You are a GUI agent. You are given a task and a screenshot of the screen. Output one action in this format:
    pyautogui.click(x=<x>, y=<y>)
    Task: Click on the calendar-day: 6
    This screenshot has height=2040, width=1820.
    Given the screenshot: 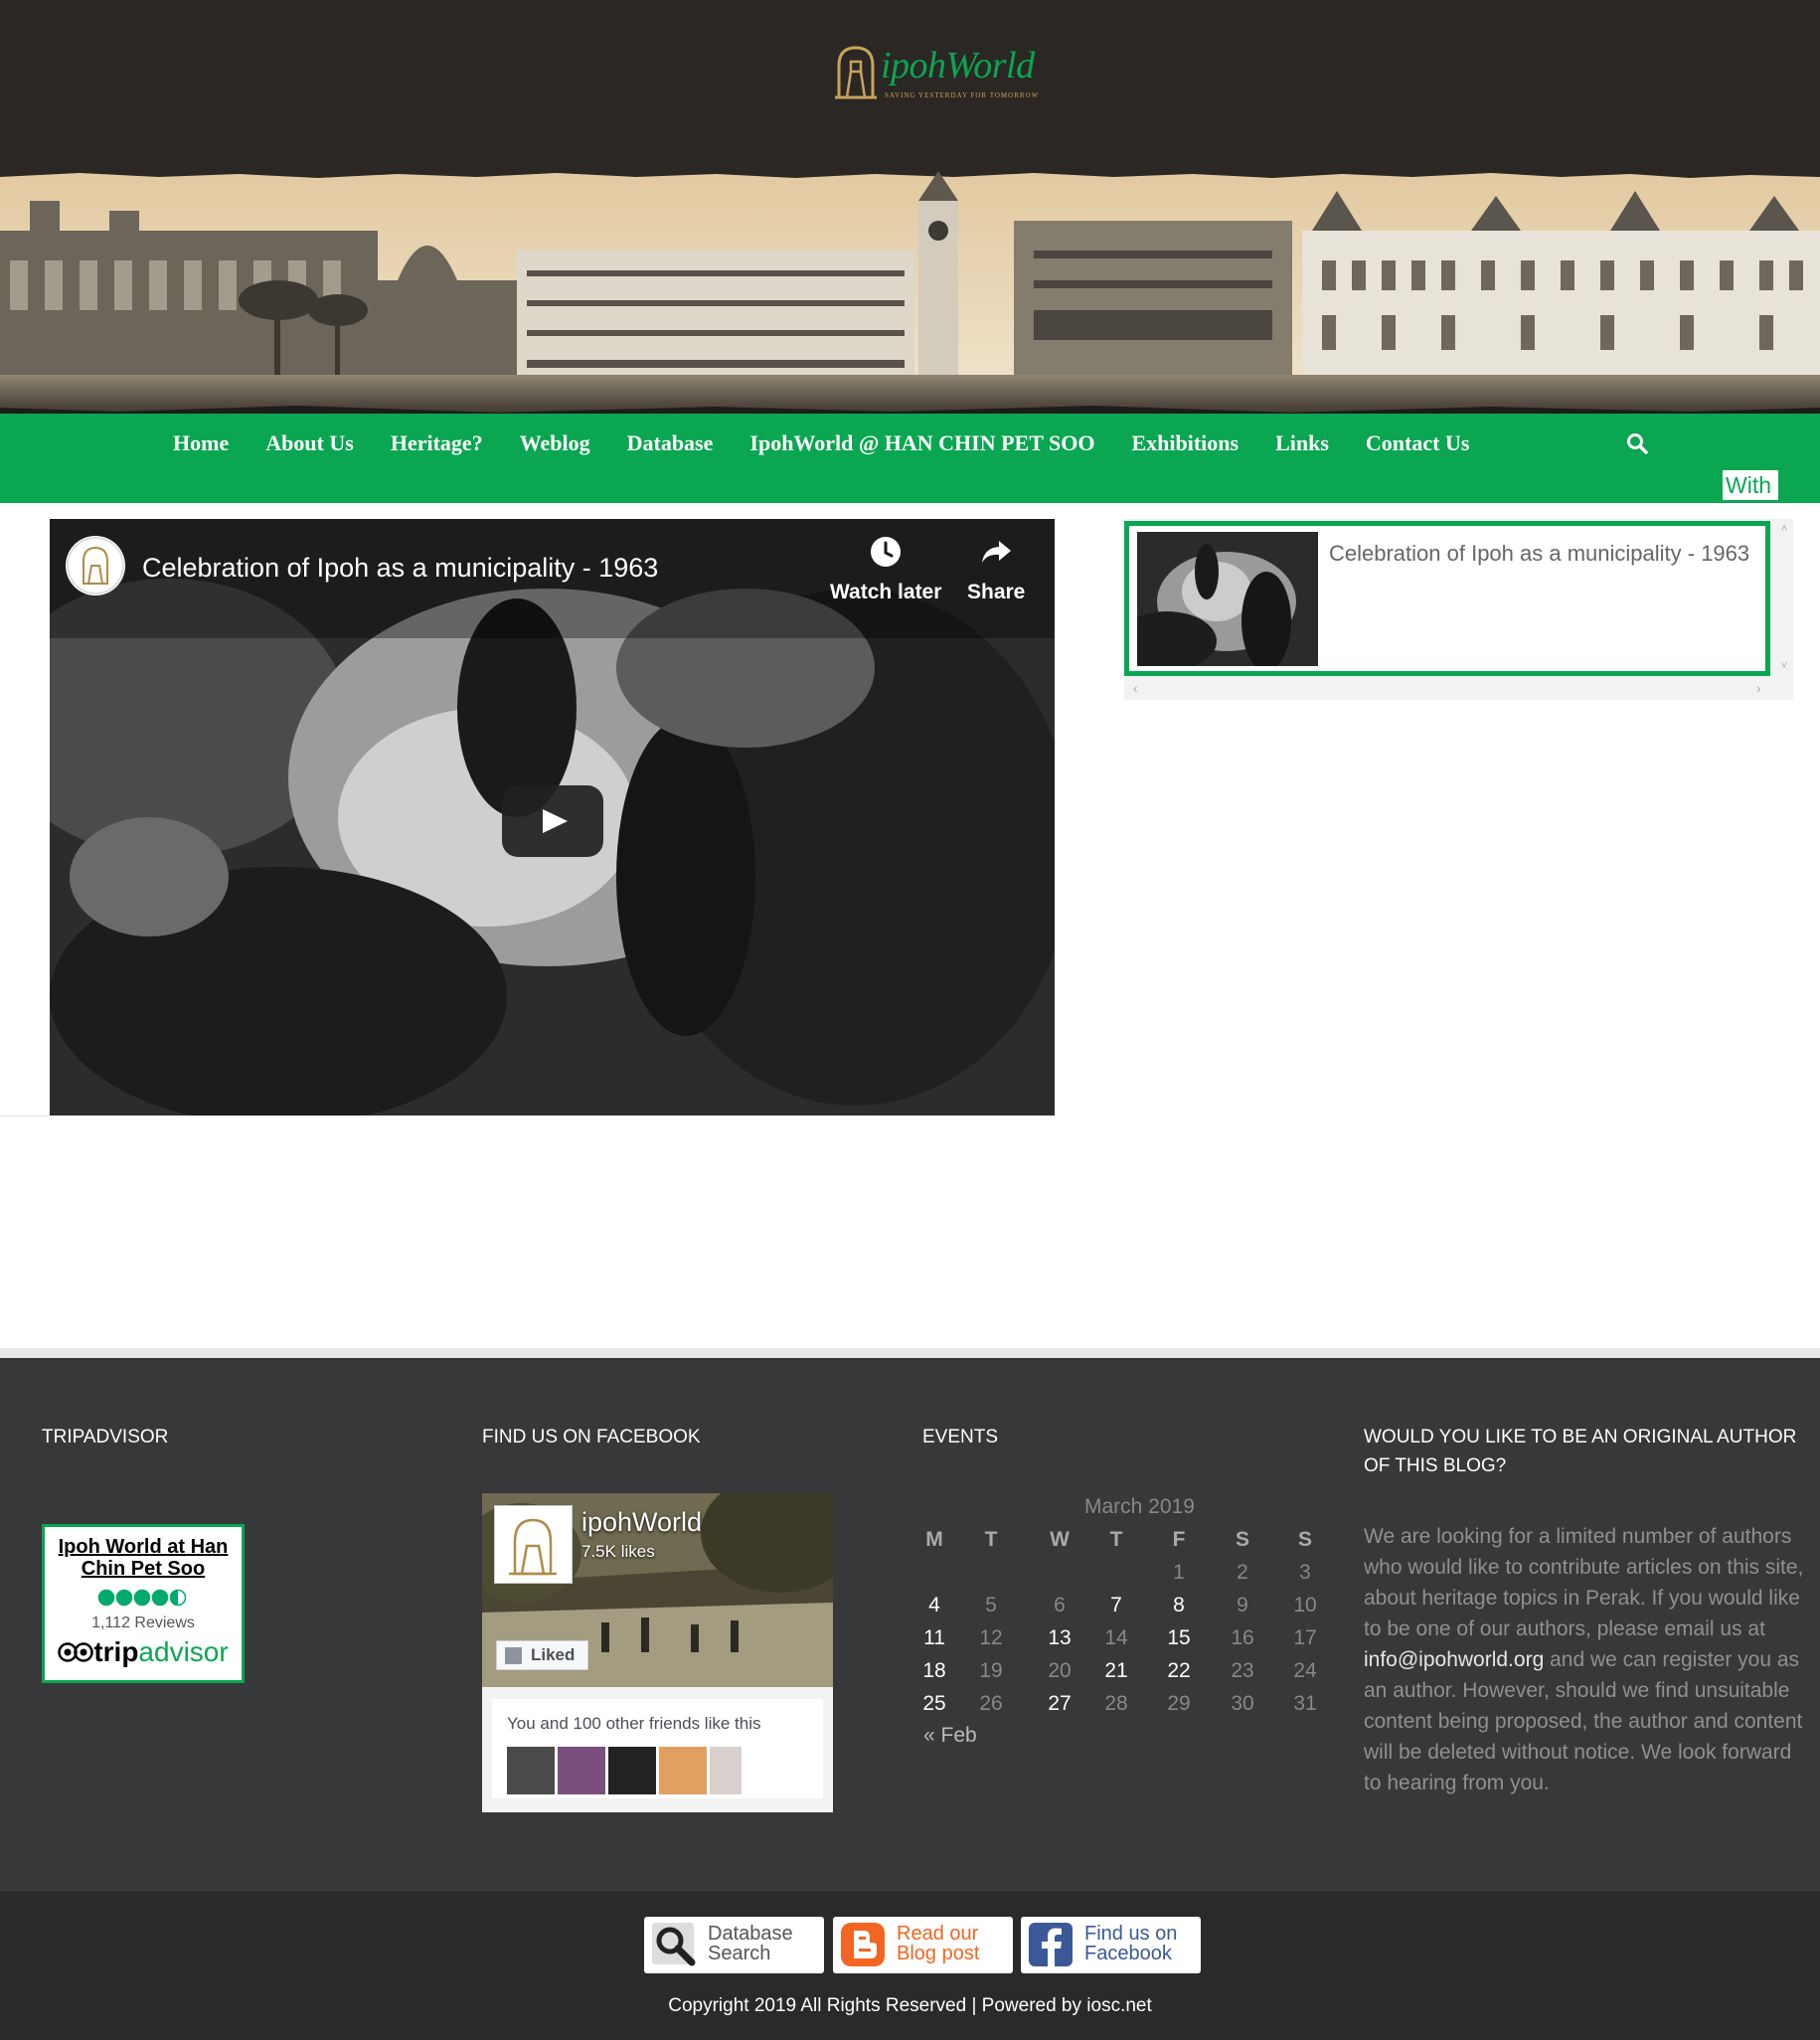 What is the action you would take?
    pyautogui.click(x=1060, y=1605)
    